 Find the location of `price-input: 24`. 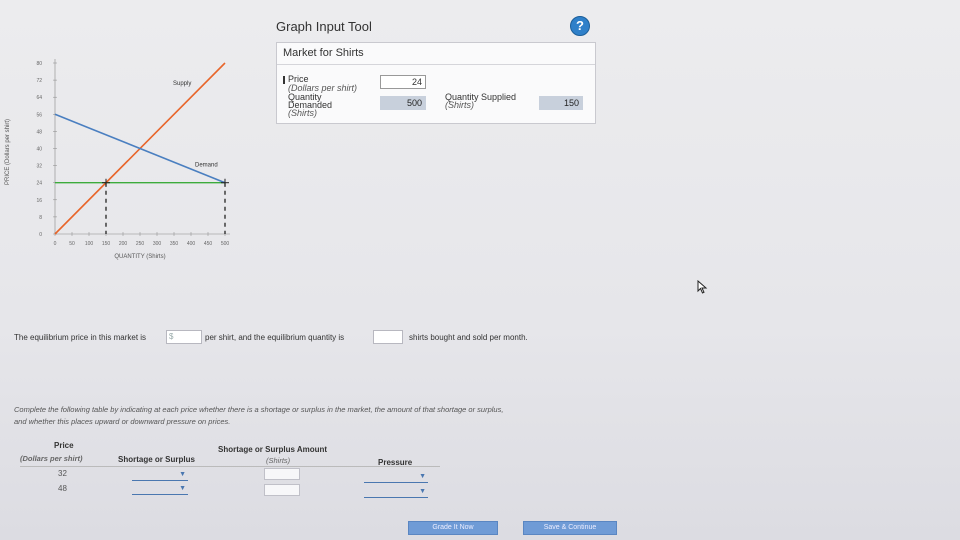

price-input: 24 is located at coordinates (403, 82).